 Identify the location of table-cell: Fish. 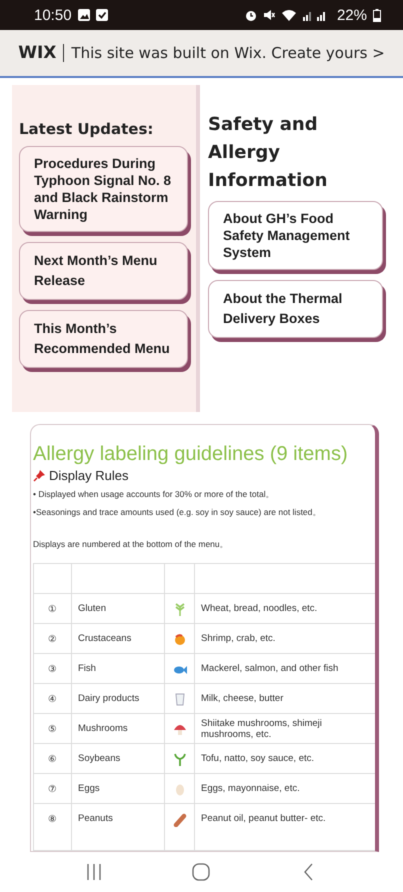
(118, 669).